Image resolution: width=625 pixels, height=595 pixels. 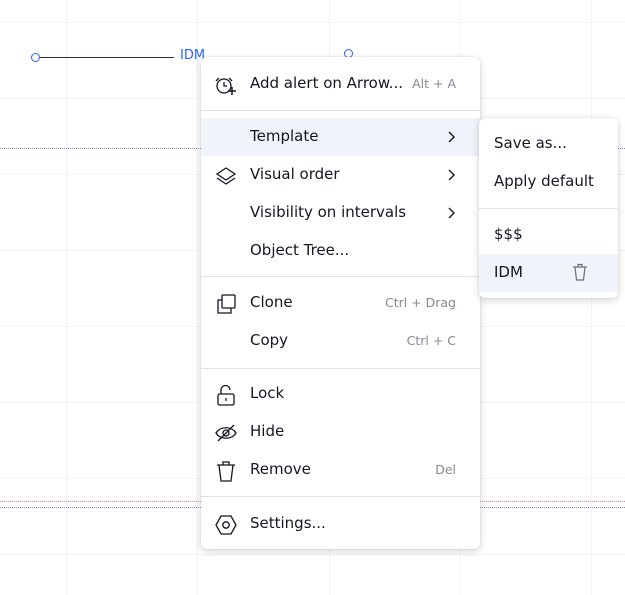 What do you see at coordinates (340, 394) in the screenshot?
I see `menu-item-lock: Lock` at bounding box center [340, 394].